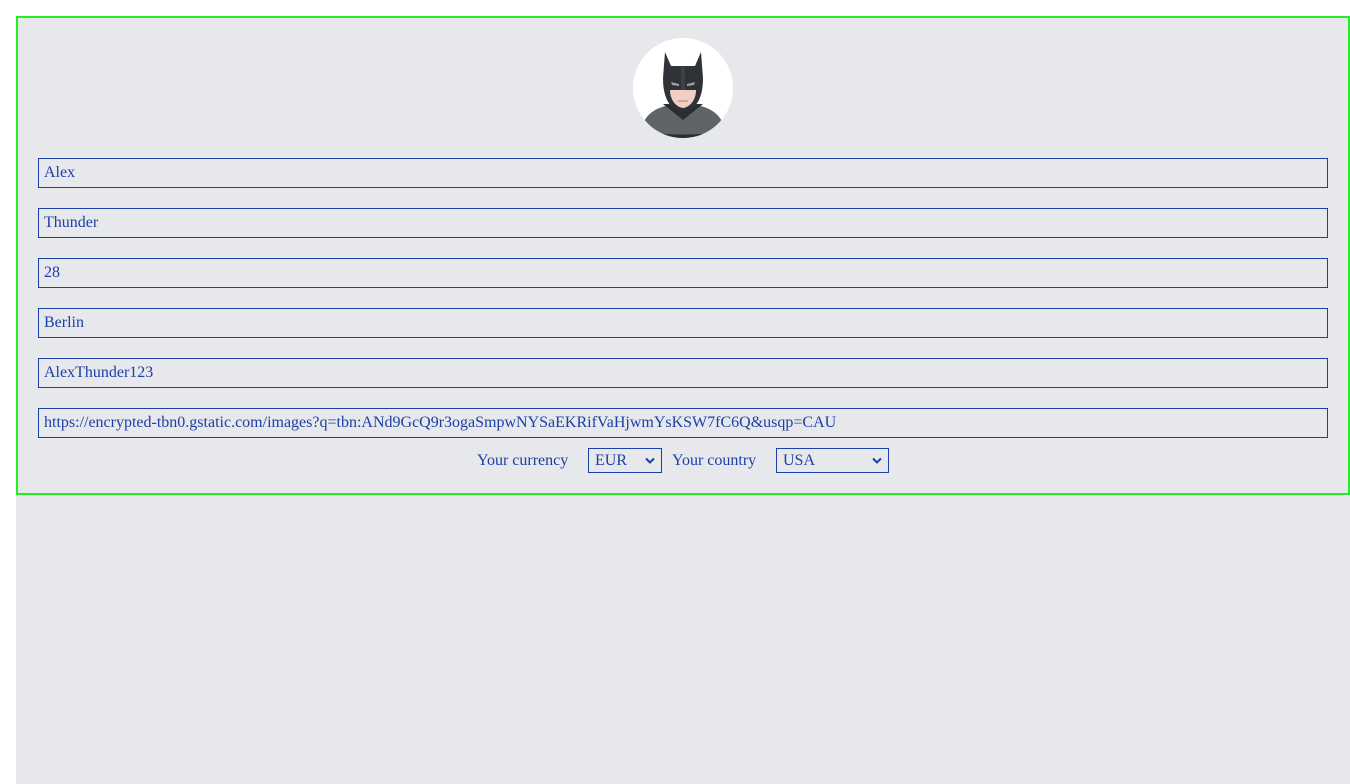  I want to click on country-select: USA, so click(832, 460).